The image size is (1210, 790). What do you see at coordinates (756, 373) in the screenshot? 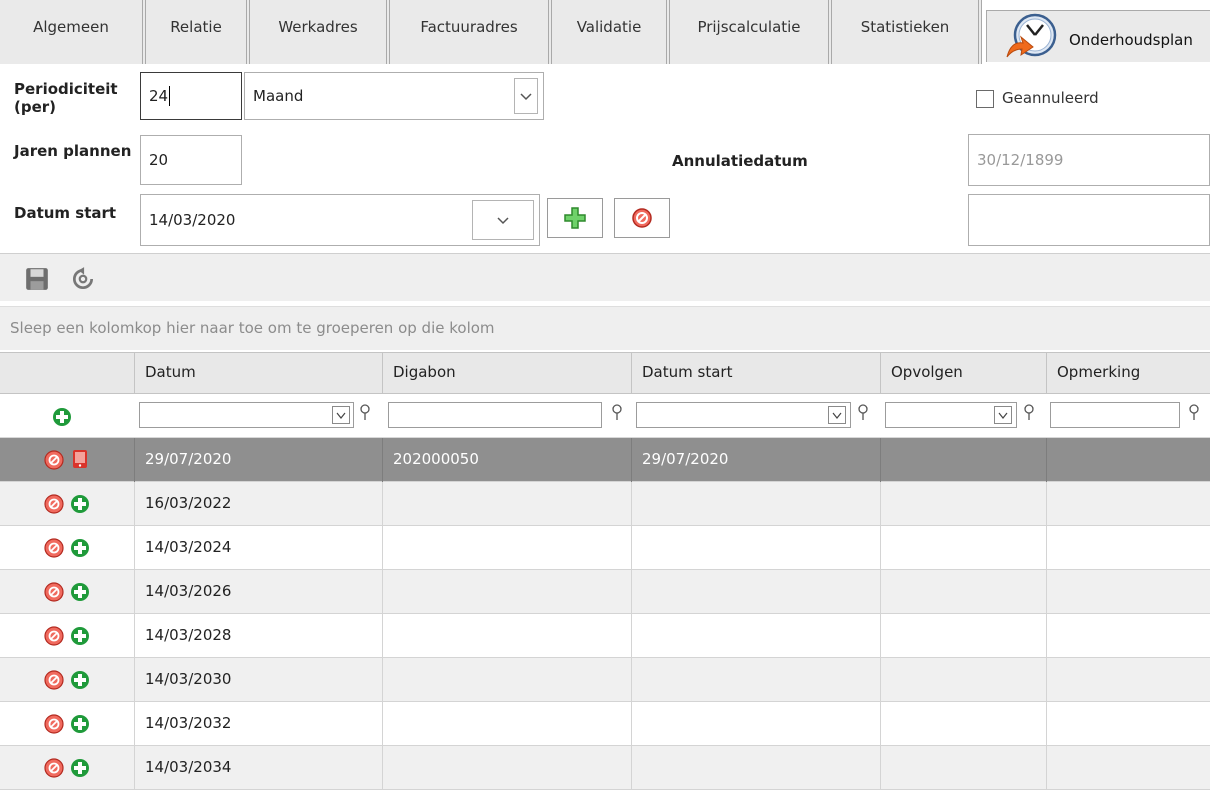
I see `column-header-datum-start: Datum start` at bounding box center [756, 373].